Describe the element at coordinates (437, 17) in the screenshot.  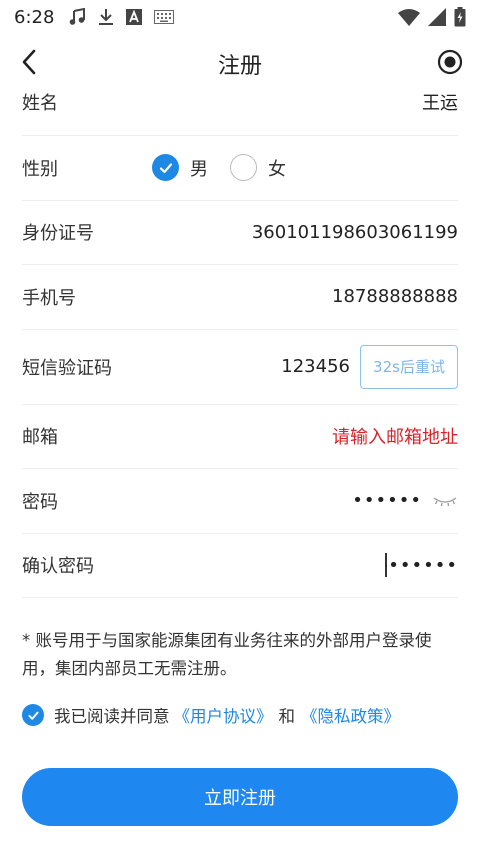
I see `signal-icon` at that location.